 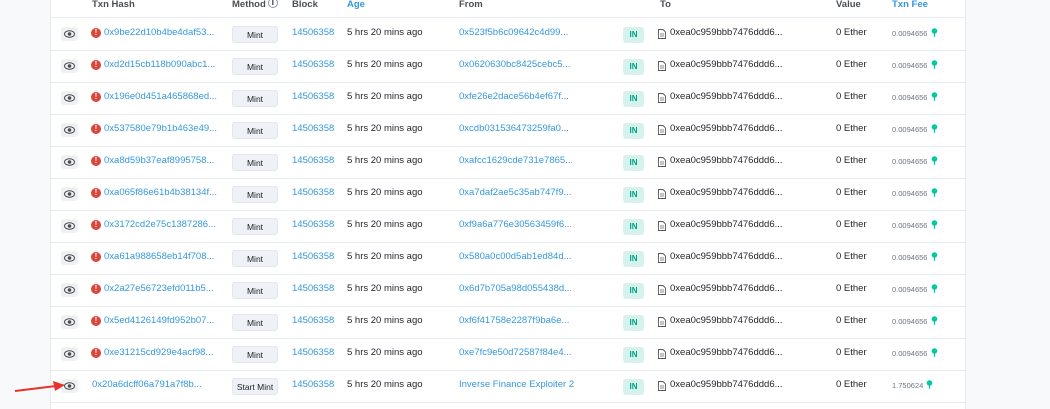 I want to click on header-age-toggle: Age, so click(x=356, y=5).